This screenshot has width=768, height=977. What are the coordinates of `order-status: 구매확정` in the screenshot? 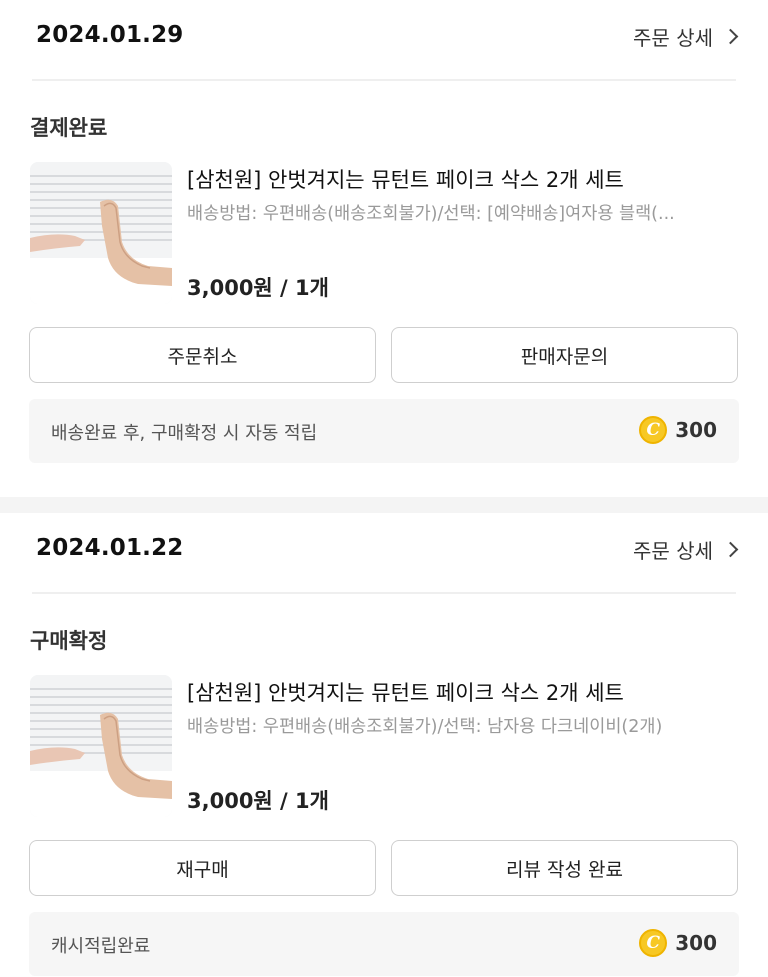 It's located at (69, 641).